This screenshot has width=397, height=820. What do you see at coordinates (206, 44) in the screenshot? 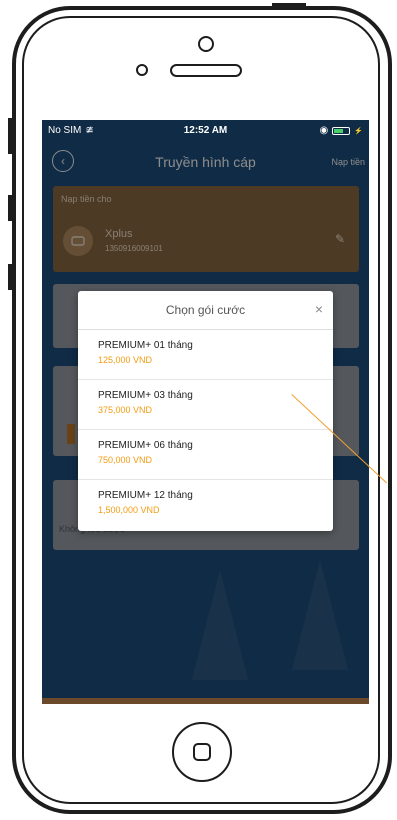
I see `front-camera-icon` at bounding box center [206, 44].